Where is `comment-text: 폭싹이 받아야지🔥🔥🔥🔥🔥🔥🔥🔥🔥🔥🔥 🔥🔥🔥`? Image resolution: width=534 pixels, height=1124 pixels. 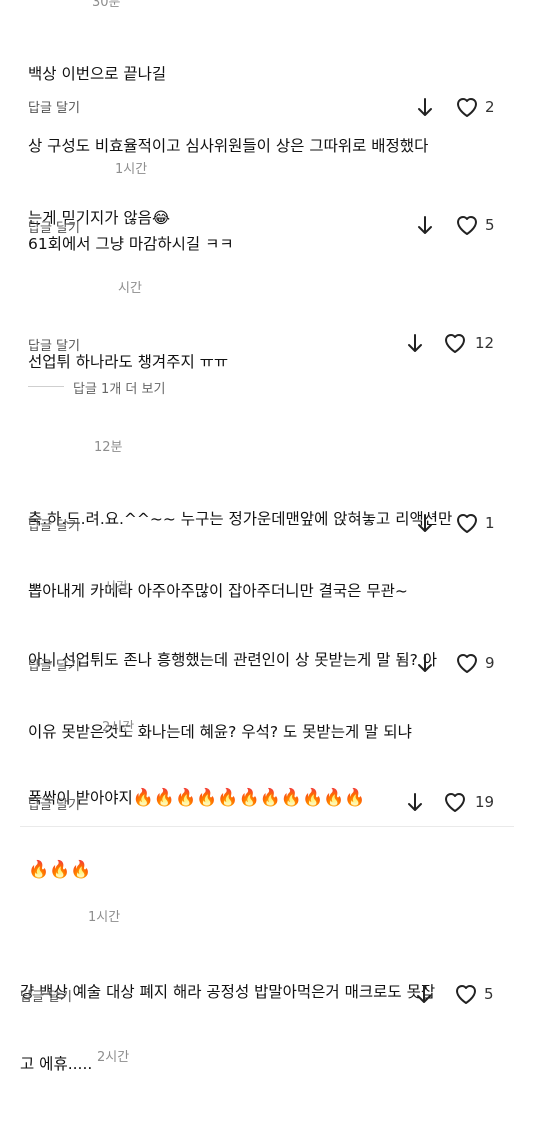
comment-text: 폭싹이 받아야지🔥🔥🔥🔥🔥🔥🔥🔥🔥🔥🔥 🔥🔥🔥 is located at coordinates (197, 834).